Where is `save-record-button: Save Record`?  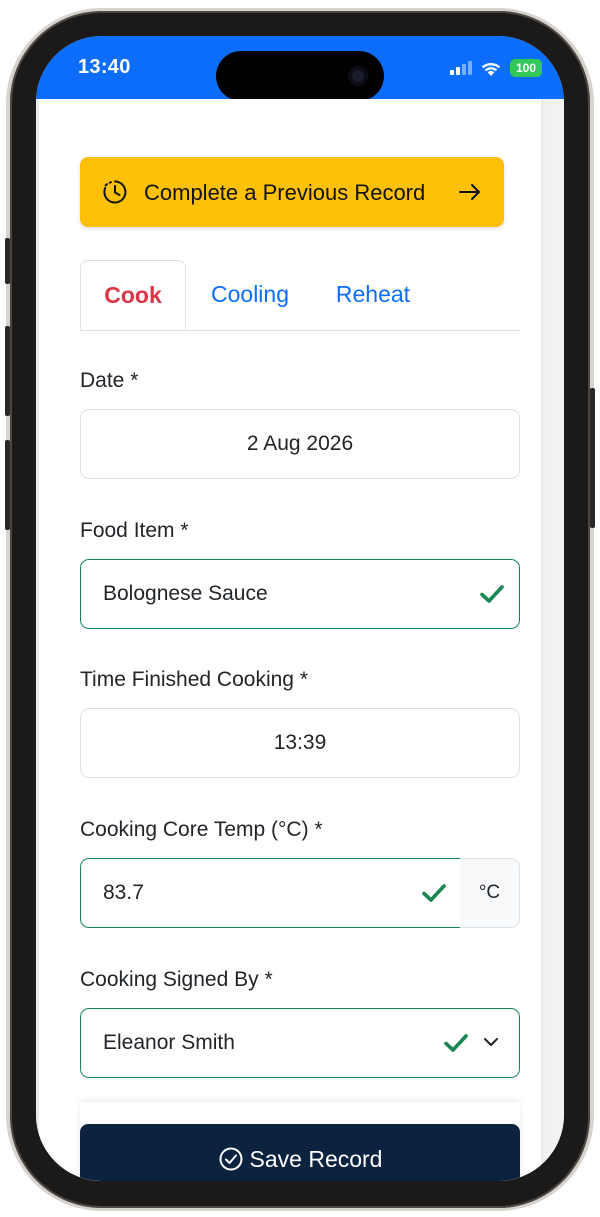 save-record-button: Save Record is located at coordinates (300, 1152).